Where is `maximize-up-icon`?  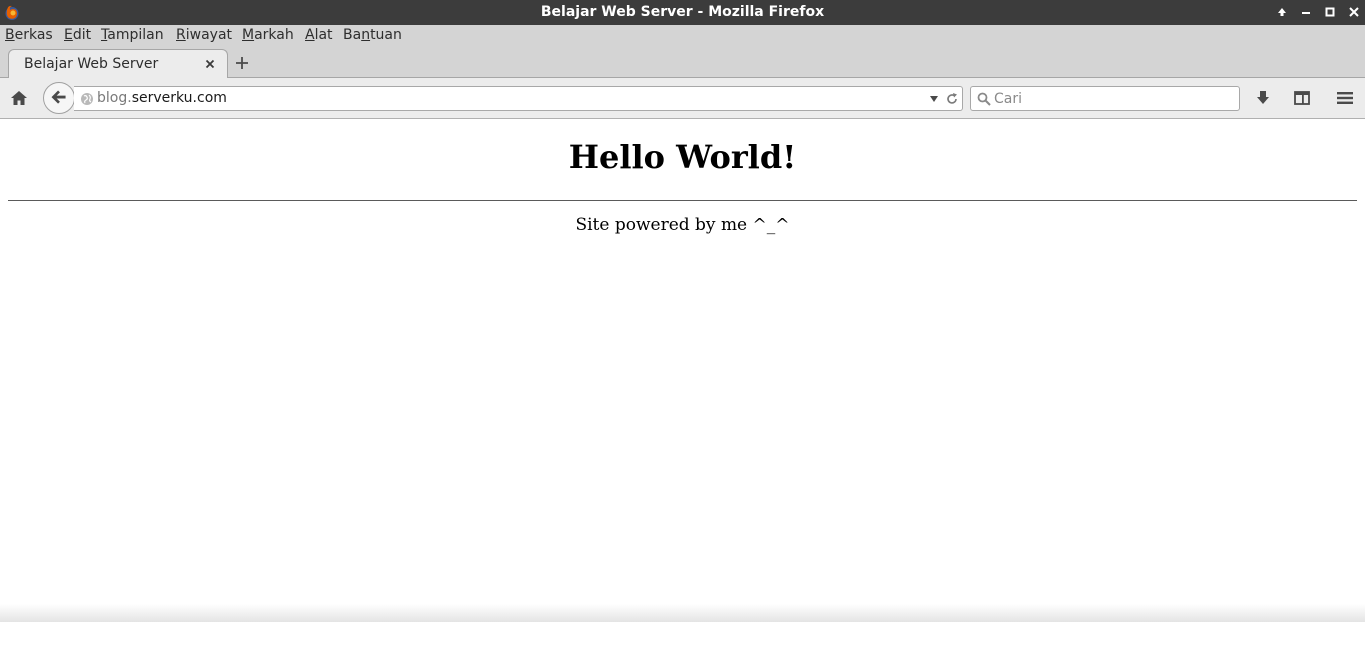
maximize-up-icon is located at coordinates (1282, 12).